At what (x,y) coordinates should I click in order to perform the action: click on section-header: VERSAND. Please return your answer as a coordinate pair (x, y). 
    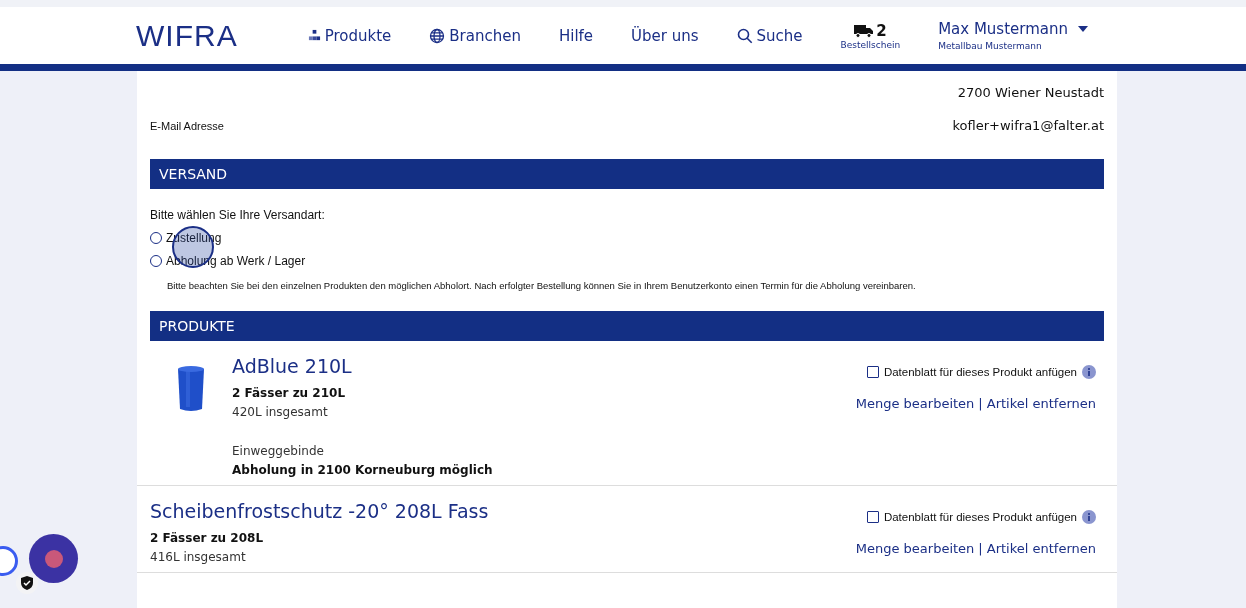
    Looking at the image, I should click on (627, 174).